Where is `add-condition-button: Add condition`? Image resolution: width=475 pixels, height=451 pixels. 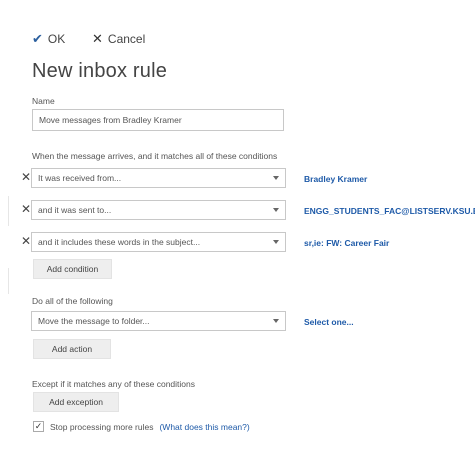 add-condition-button: Add condition is located at coordinates (72, 269).